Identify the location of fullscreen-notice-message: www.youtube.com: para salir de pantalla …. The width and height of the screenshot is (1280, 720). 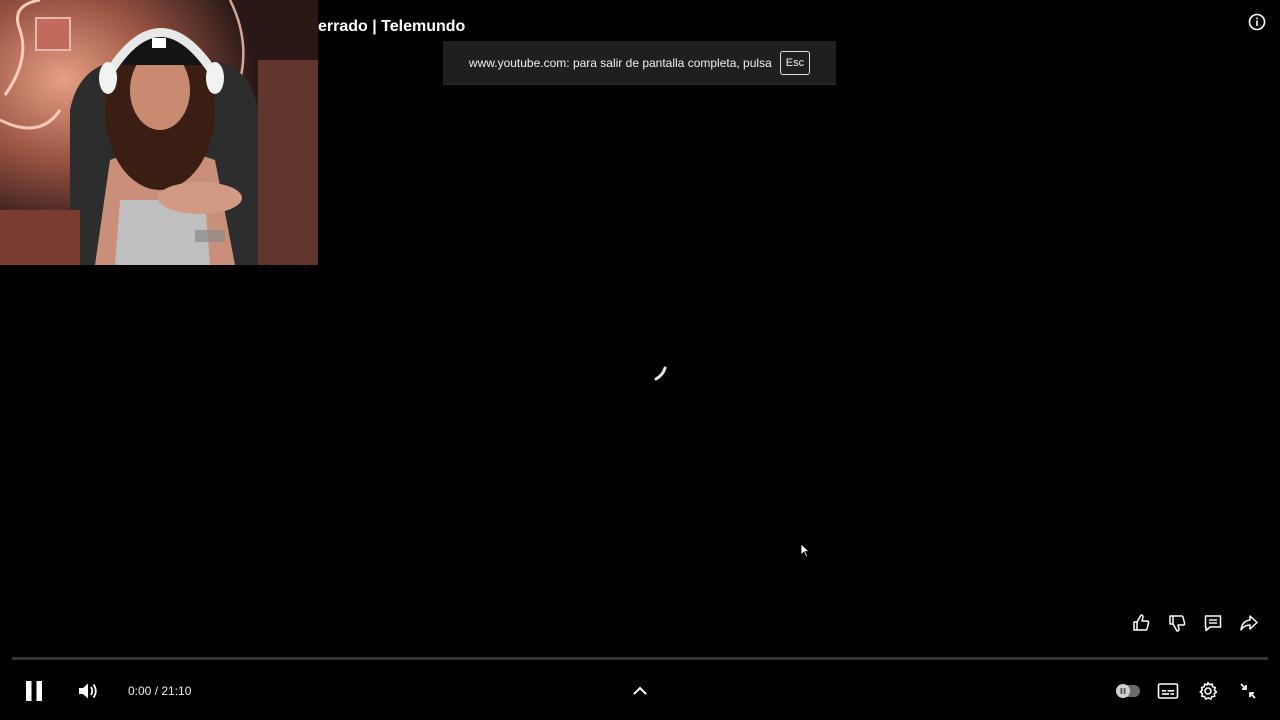
(620, 62).